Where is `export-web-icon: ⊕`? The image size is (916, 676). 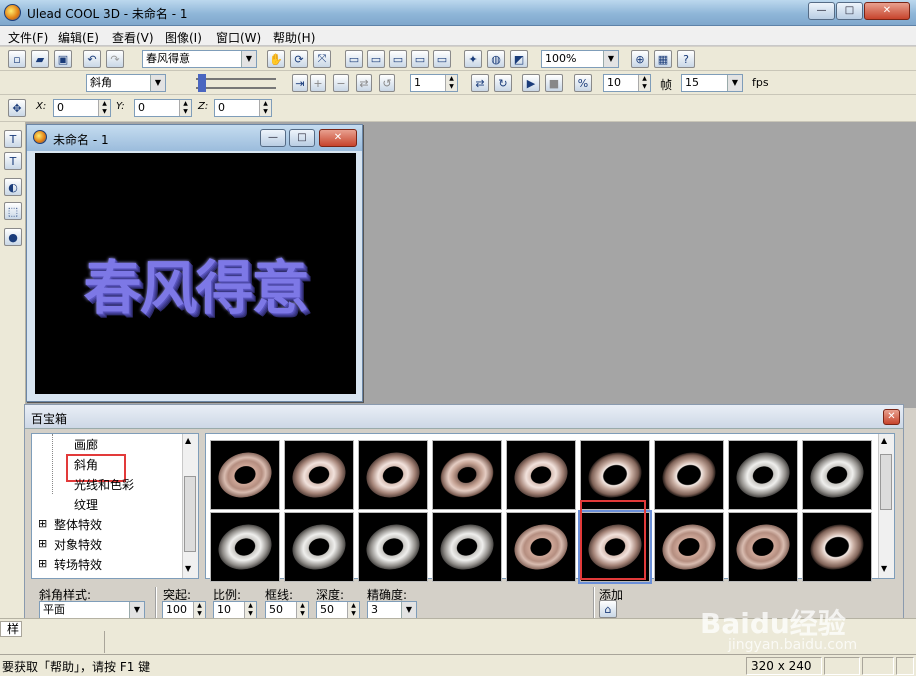 export-web-icon: ⊕ is located at coordinates (640, 59).